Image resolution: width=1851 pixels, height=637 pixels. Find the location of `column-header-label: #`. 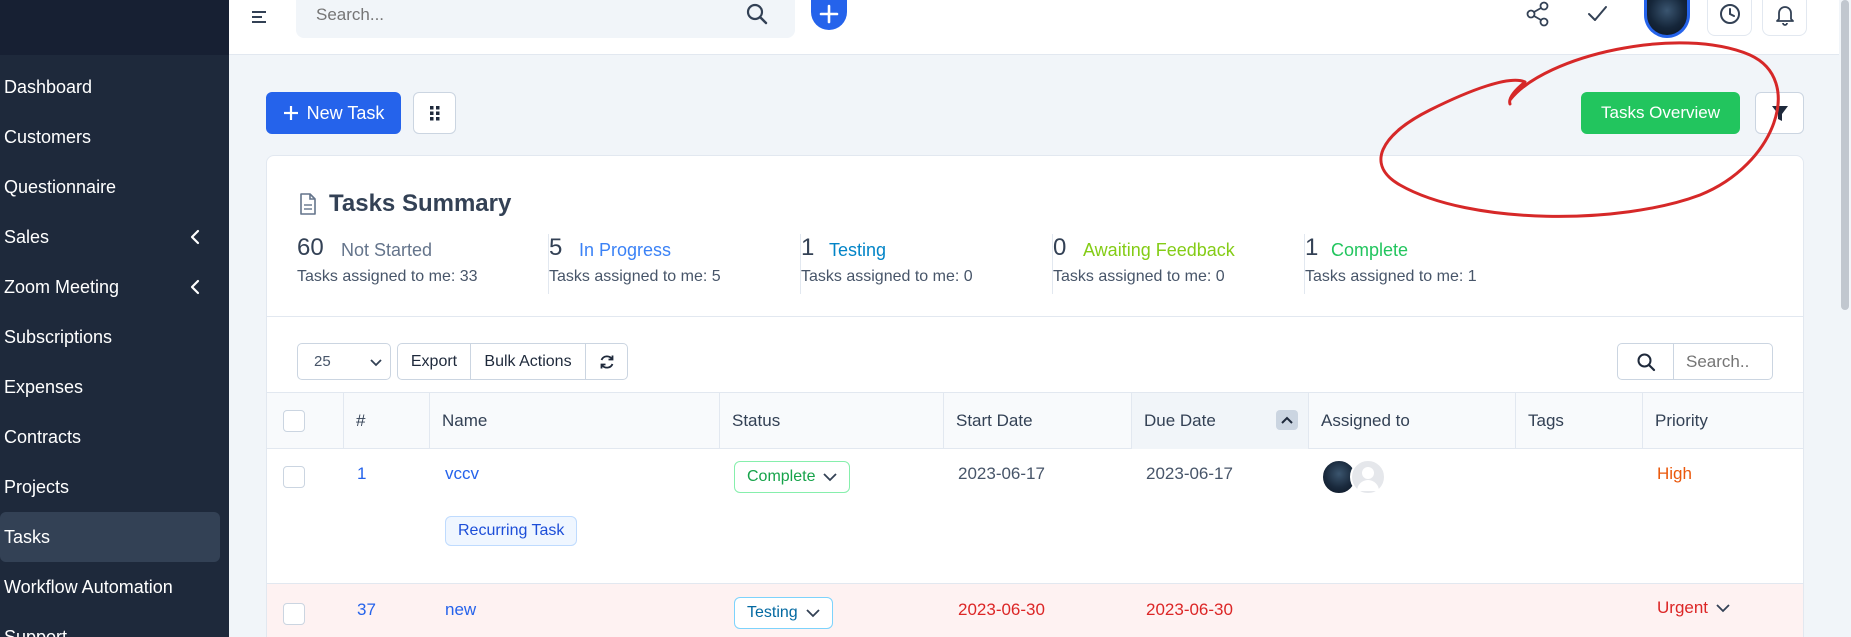

column-header-label: # is located at coordinates (361, 420).